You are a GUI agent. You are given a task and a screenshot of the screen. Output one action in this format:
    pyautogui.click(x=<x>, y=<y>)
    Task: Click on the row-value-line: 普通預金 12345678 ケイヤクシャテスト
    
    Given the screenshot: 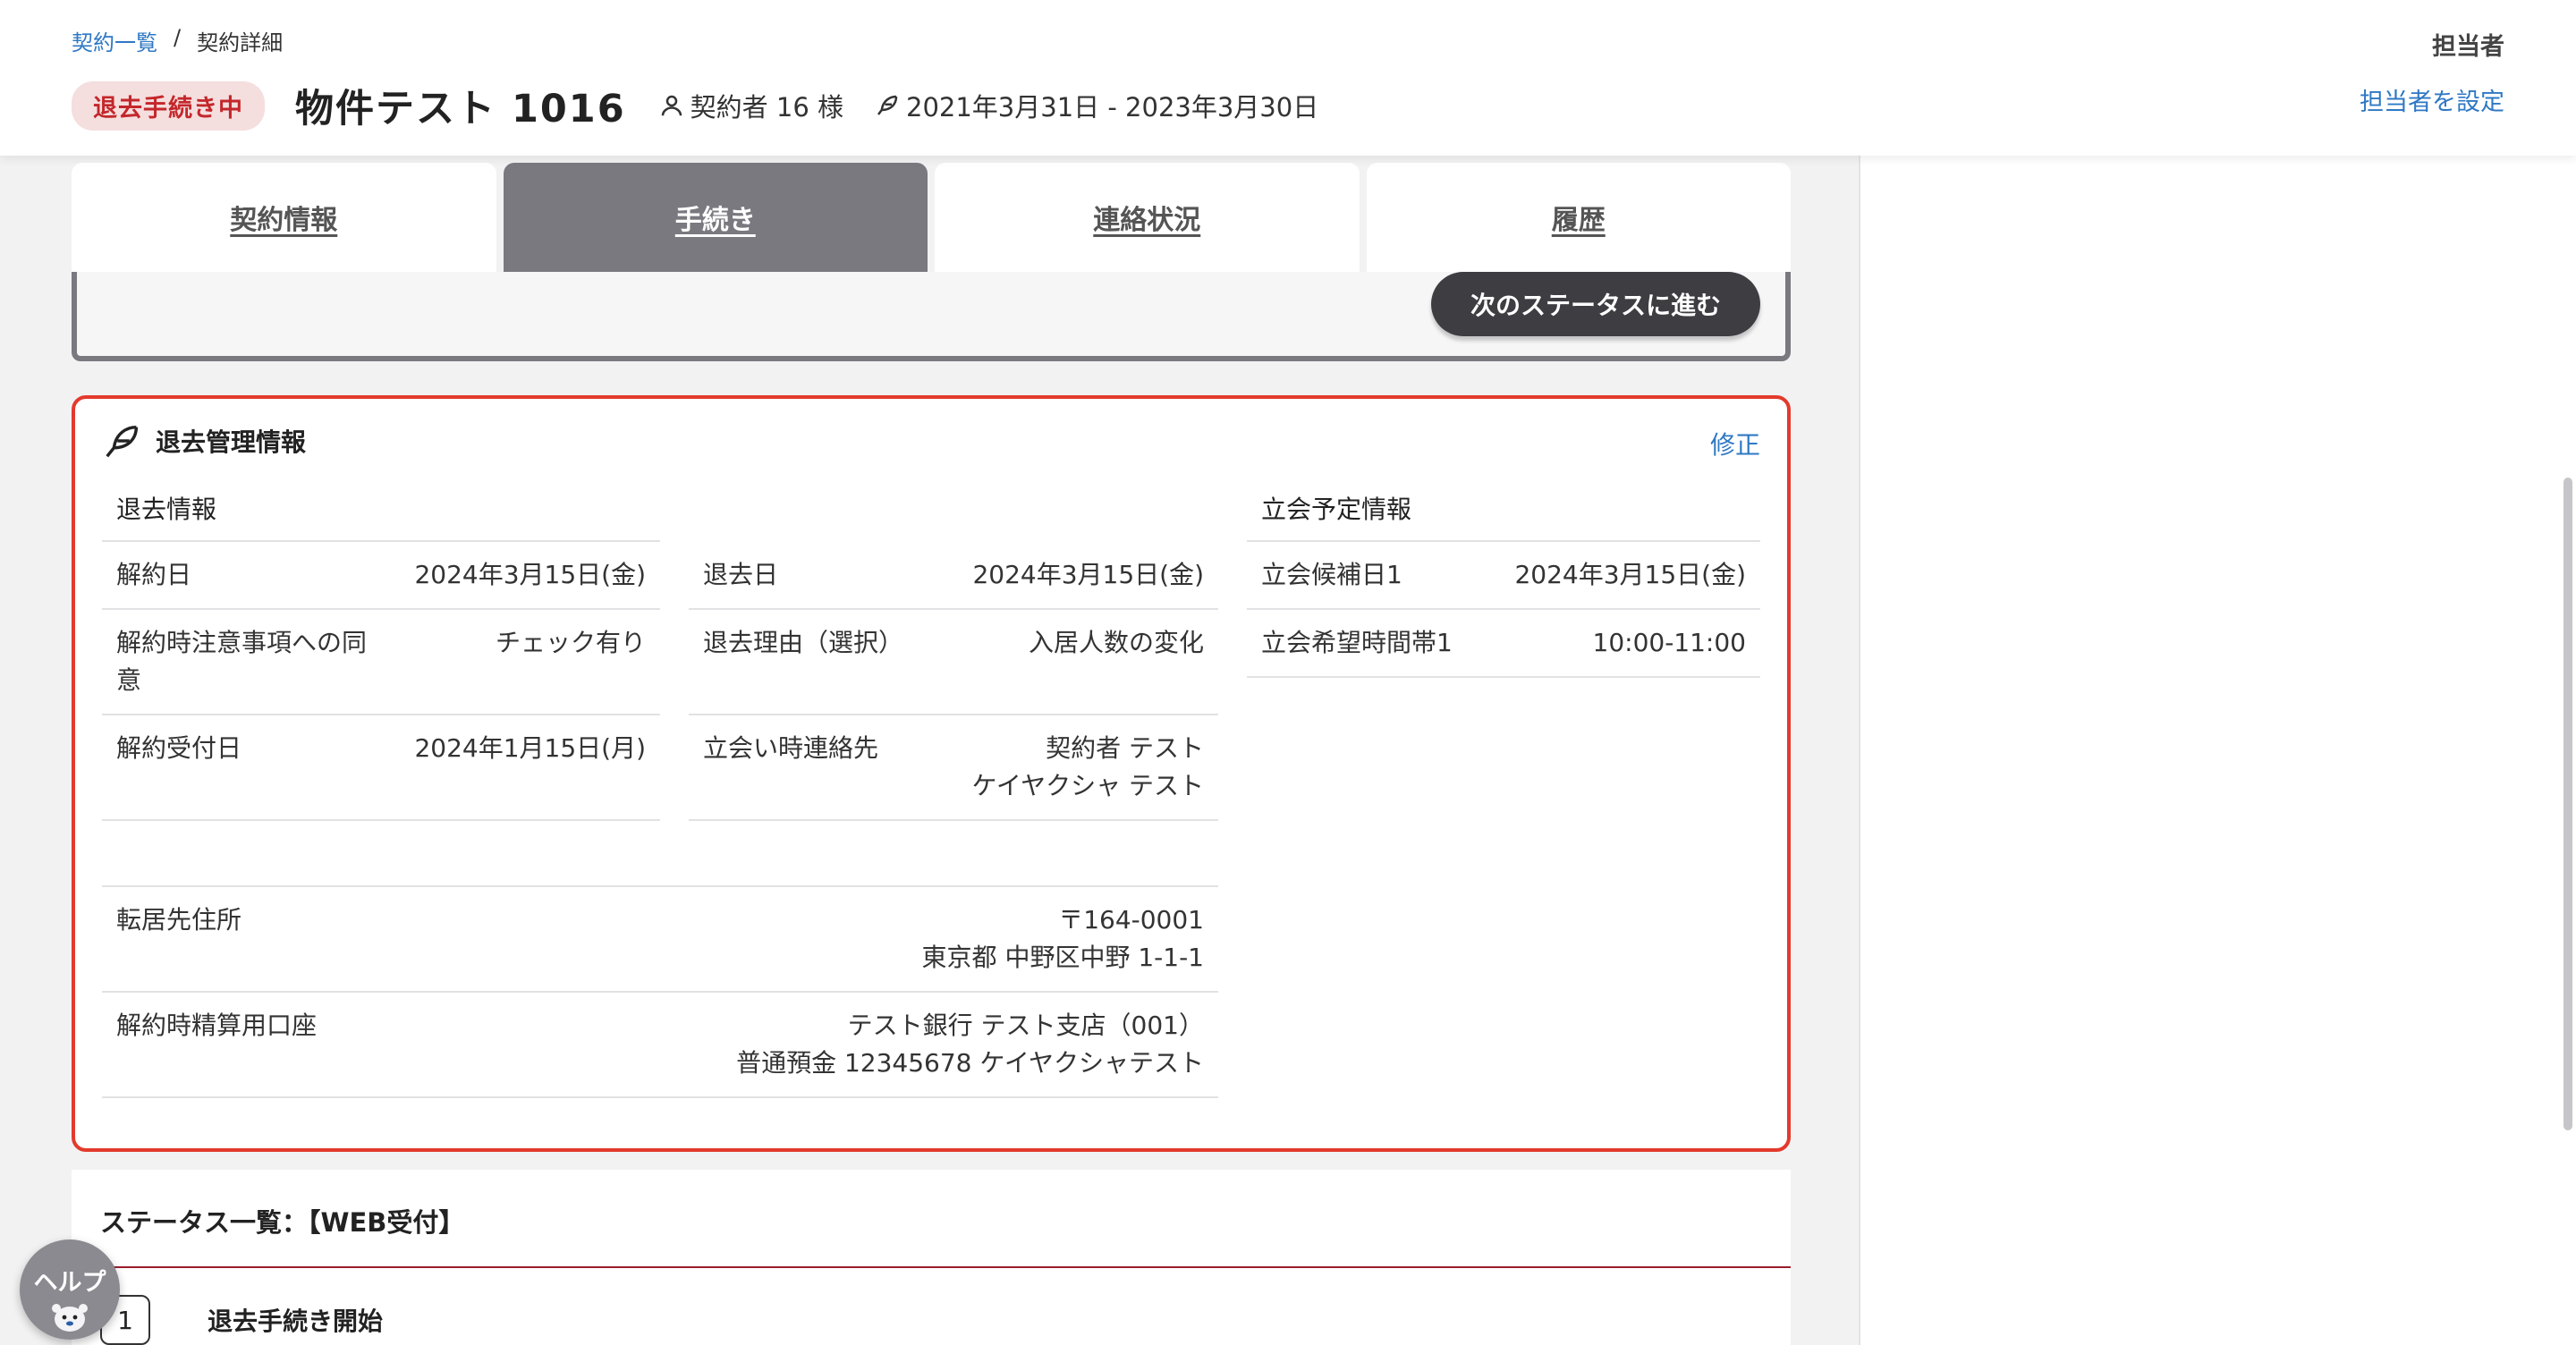 What is the action you would take?
    pyautogui.click(x=970, y=1063)
    